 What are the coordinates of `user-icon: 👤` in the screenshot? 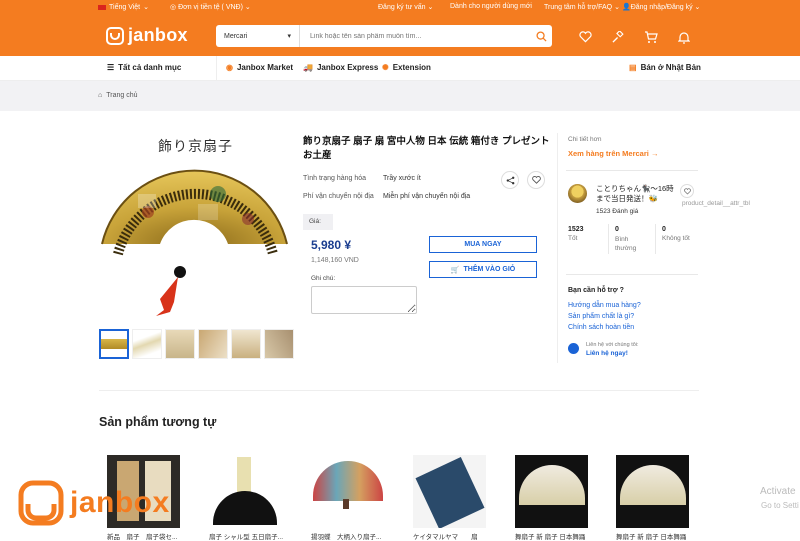 It's located at (626, 7).